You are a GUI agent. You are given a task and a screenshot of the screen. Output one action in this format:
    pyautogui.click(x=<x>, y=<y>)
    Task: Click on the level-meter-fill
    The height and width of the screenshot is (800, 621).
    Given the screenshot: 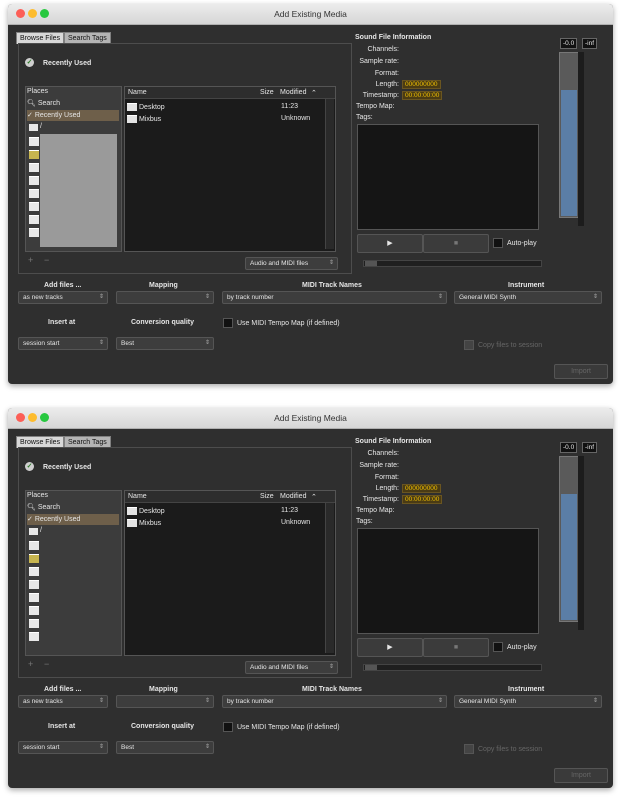 What is the action you would take?
    pyautogui.click(x=569, y=557)
    